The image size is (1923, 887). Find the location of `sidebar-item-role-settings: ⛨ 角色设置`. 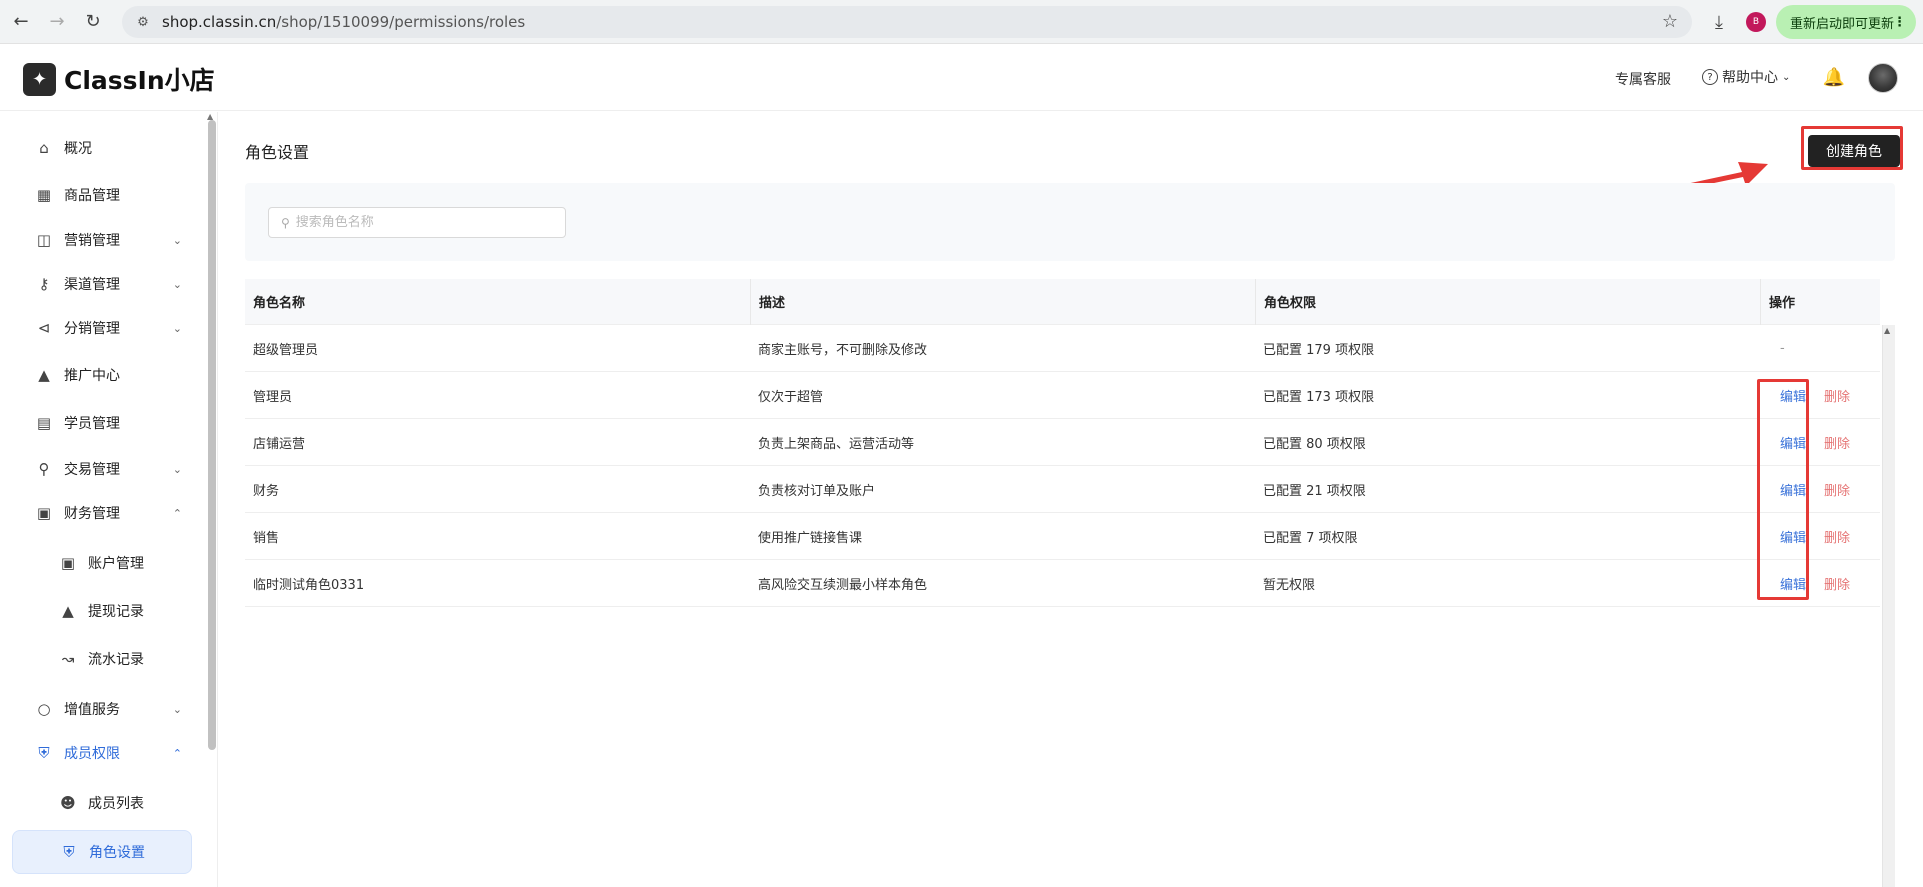

sidebar-item-role-settings: ⛨ 角色设置 is located at coordinates (102, 852).